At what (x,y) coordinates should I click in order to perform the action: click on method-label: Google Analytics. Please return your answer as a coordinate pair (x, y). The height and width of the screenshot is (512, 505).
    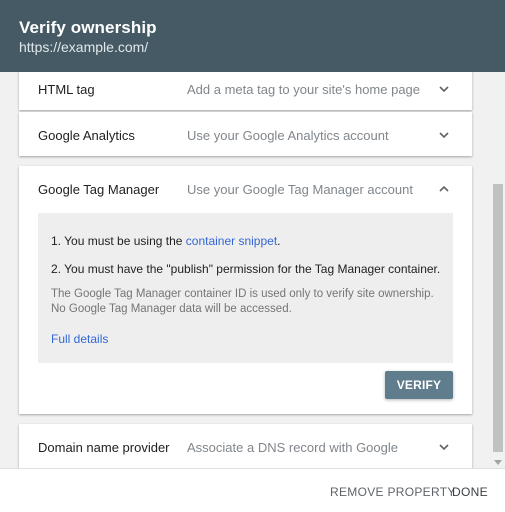
    Looking at the image, I should click on (86, 135).